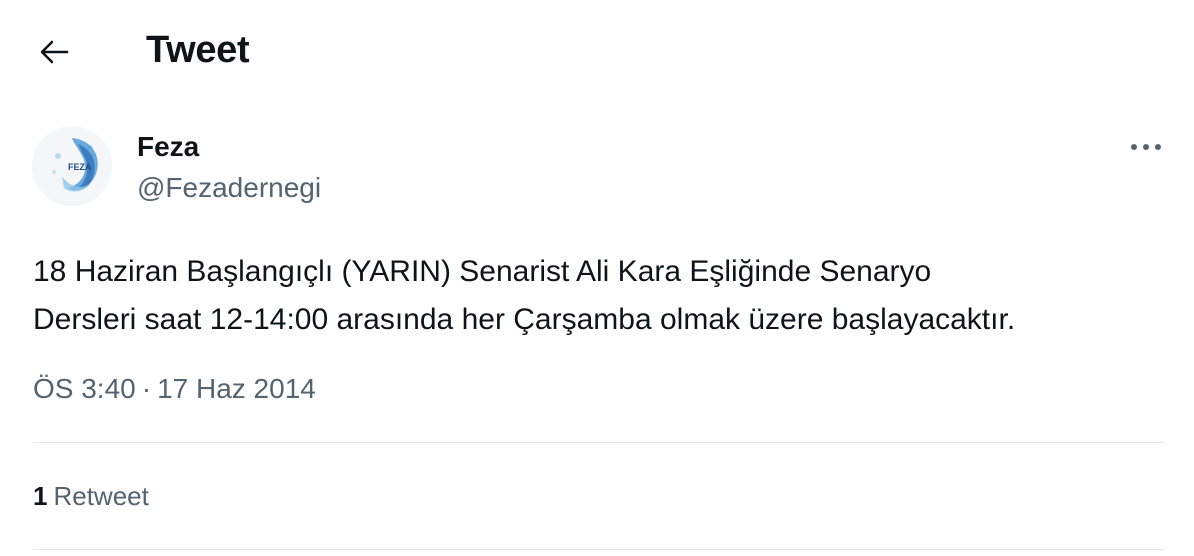 This screenshot has height=556, width=1194. Describe the element at coordinates (101, 496) in the screenshot. I see `retweet-label: Retweet` at that location.